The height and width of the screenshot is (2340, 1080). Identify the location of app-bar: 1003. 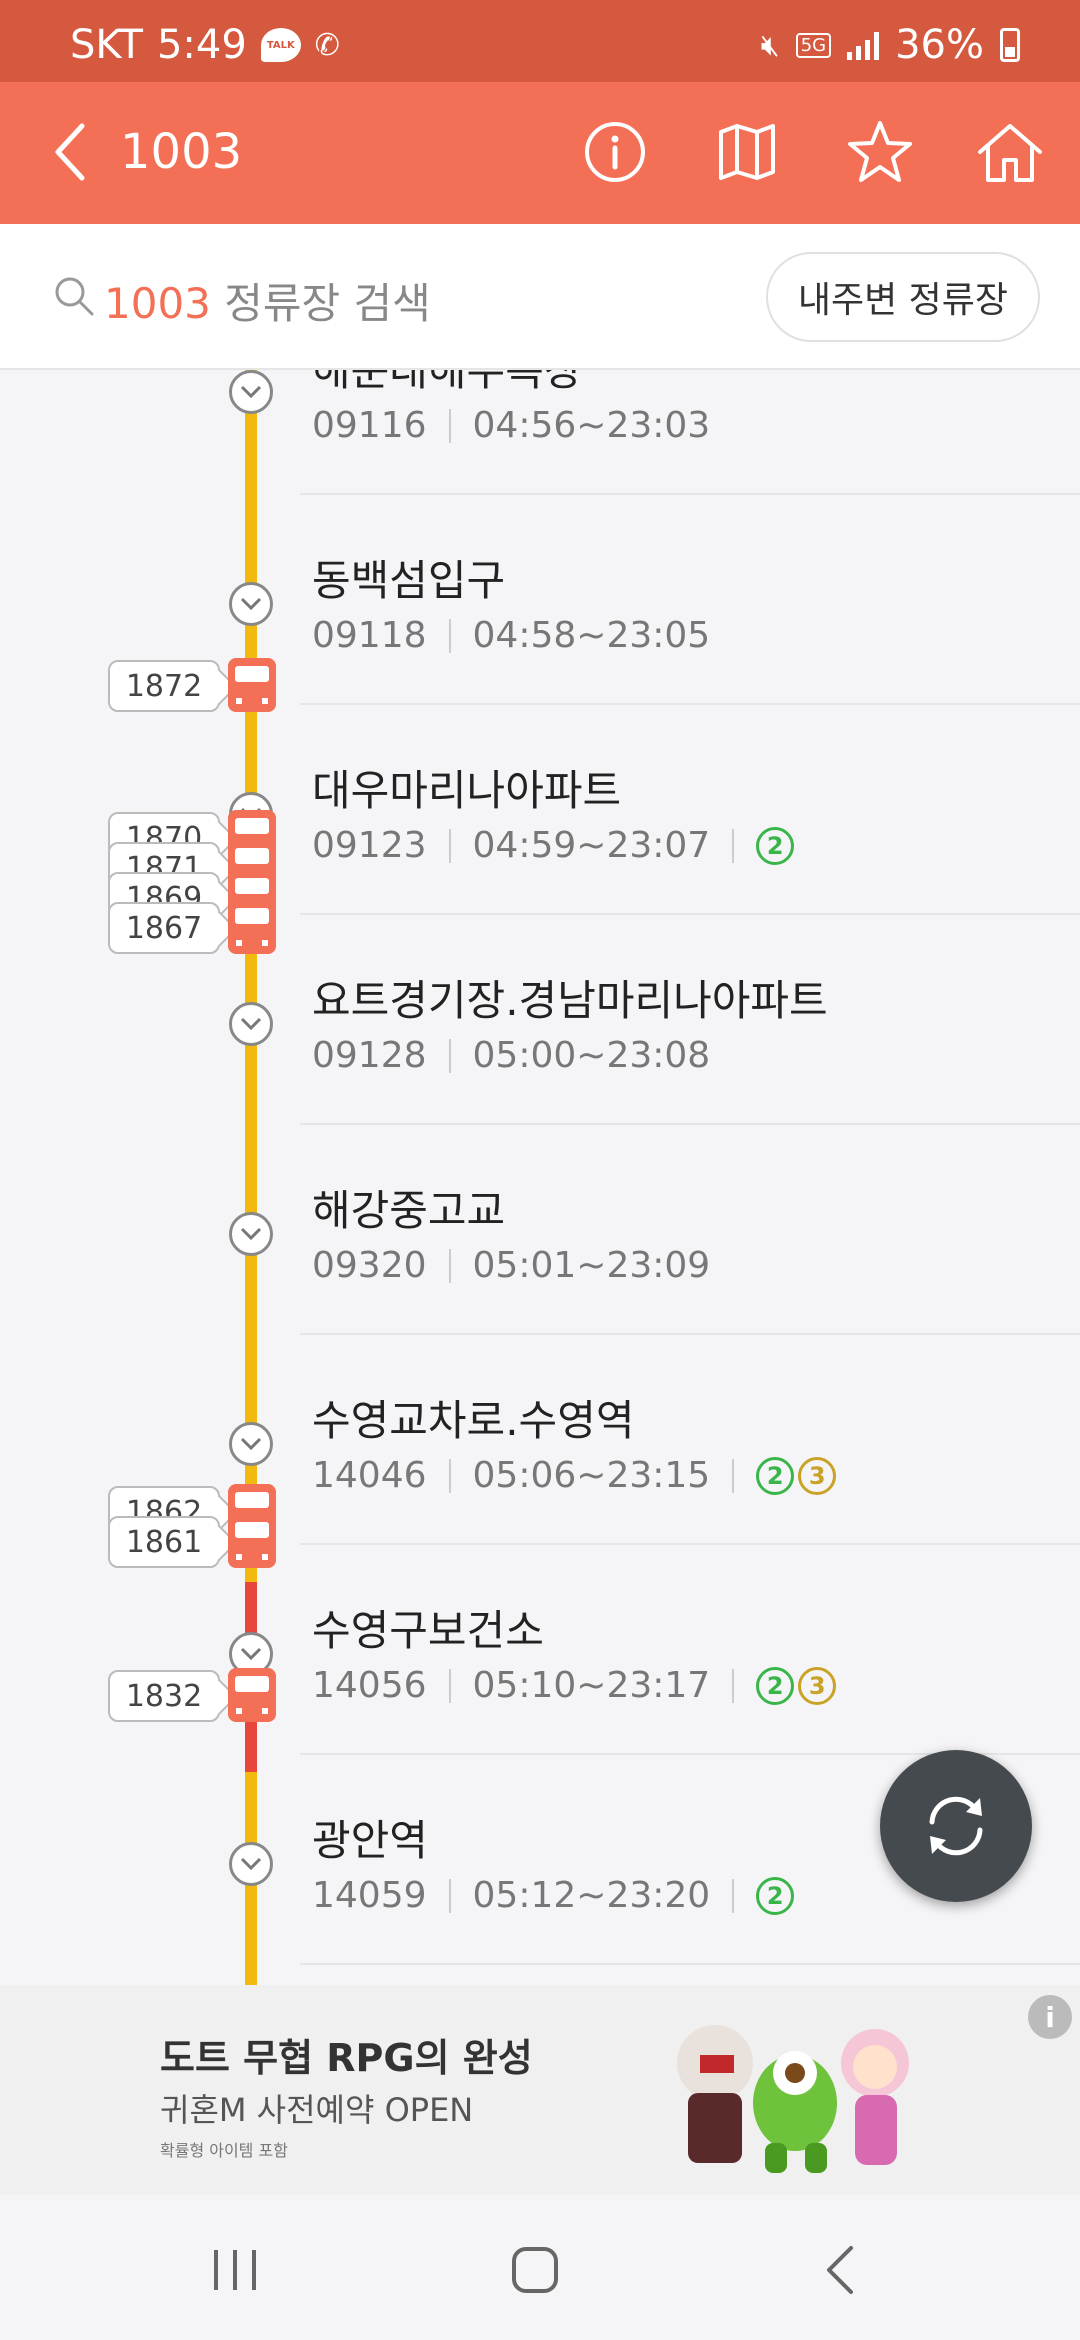
(540, 153).